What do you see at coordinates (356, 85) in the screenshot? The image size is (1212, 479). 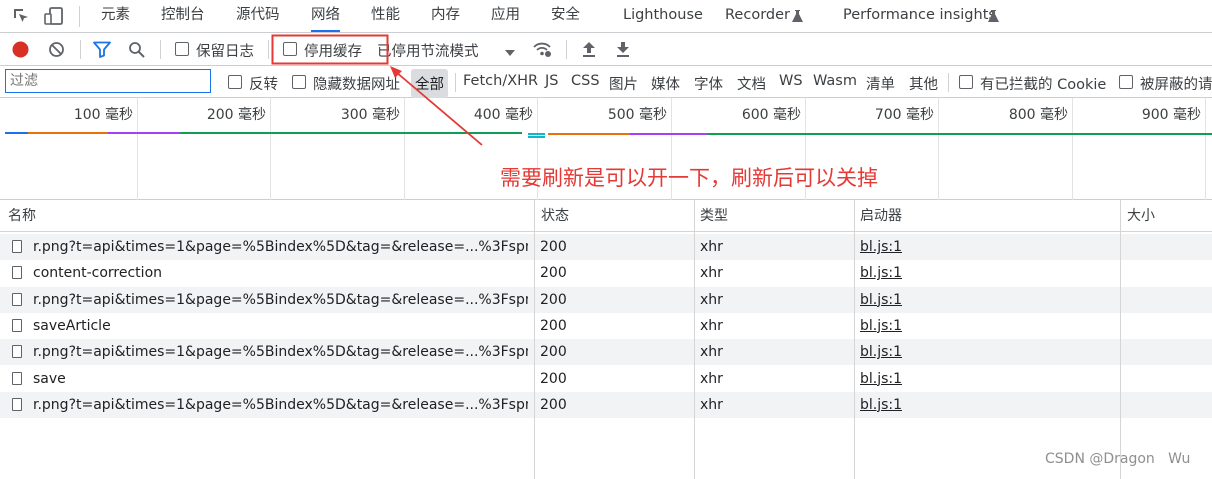 I see `hide-data-urls-label: 隐藏数据网址` at bounding box center [356, 85].